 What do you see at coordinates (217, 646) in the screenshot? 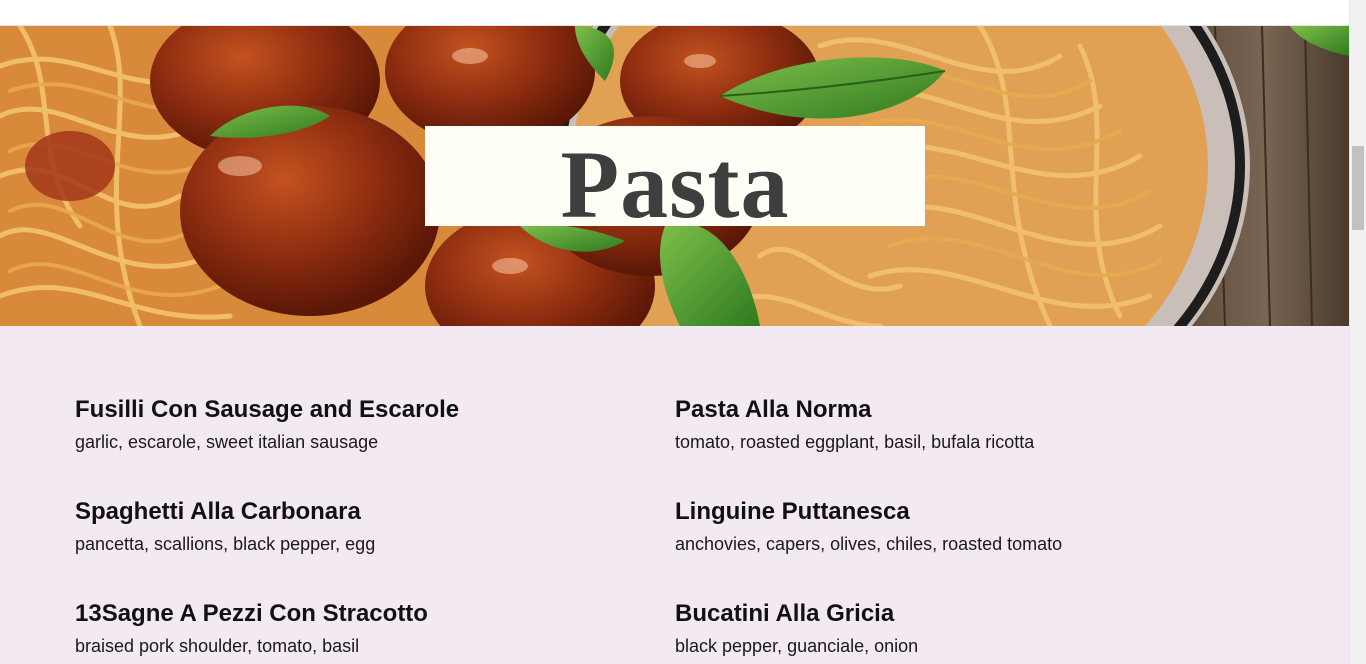
I see `menu-item-description: braised pork shoulder, tomato, basil` at bounding box center [217, 646].